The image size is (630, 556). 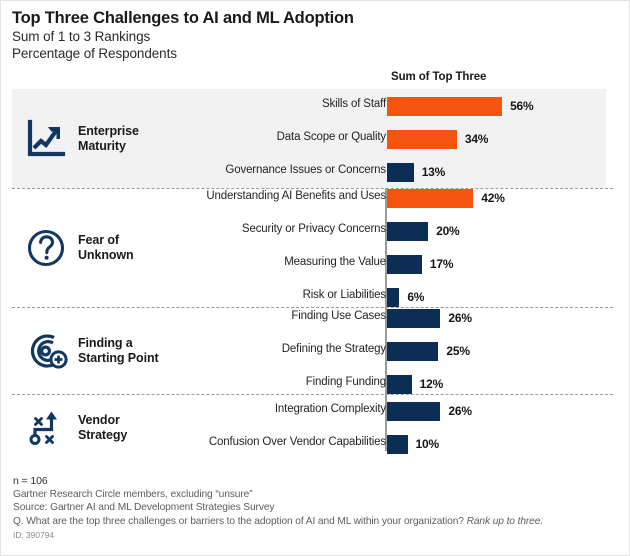 What do you see at coordinates (427, 444) in the screenshot?
I see `bar-value-label: 10%` at bounding box center [427, 444].